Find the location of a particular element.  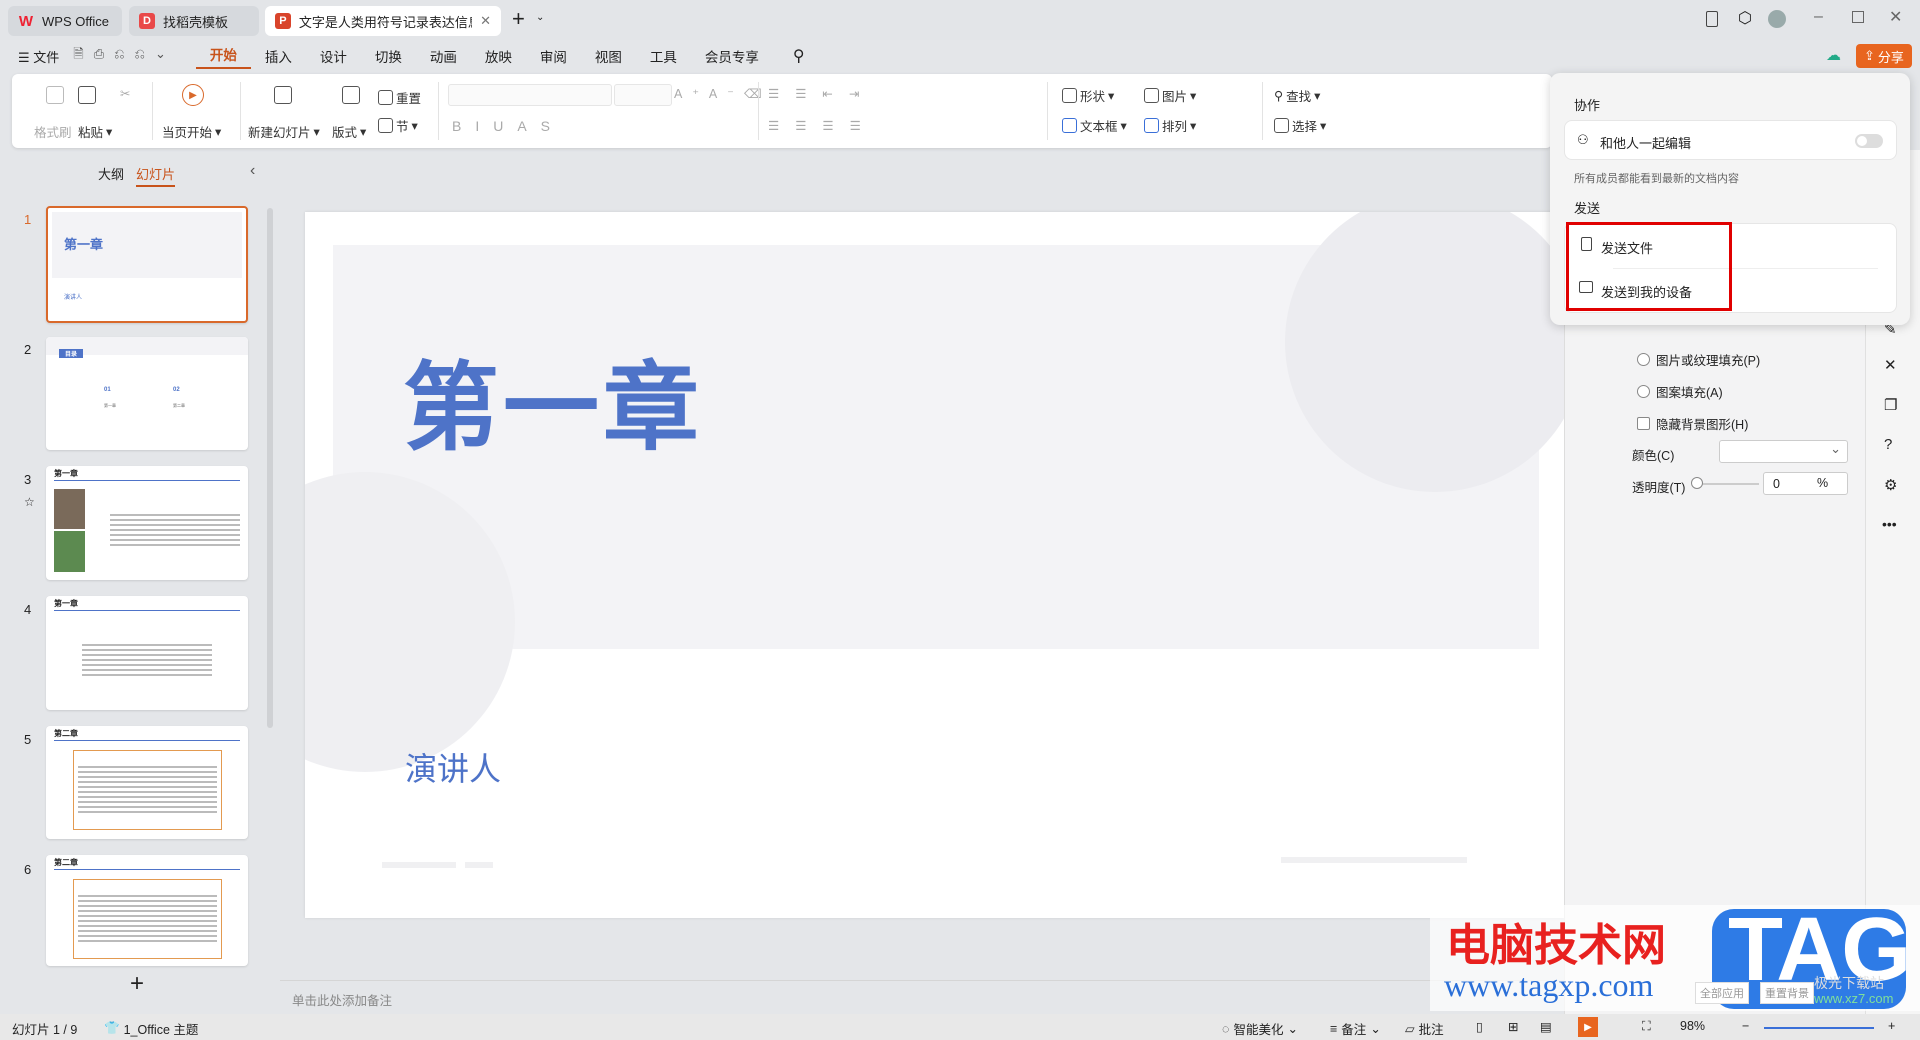

apply-all-button: 全部应用 is located at coordinates (1722, 993).